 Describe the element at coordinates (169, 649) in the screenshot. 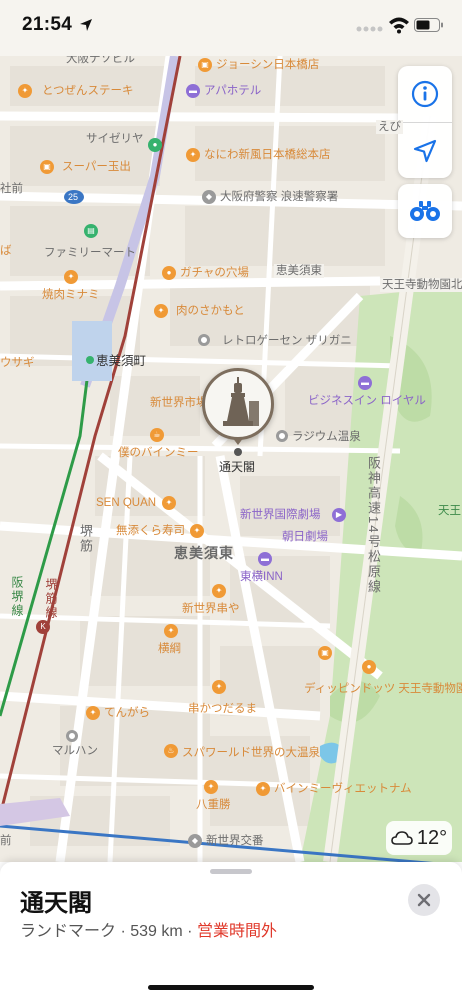

I see `map-label: 横綱` at that location.